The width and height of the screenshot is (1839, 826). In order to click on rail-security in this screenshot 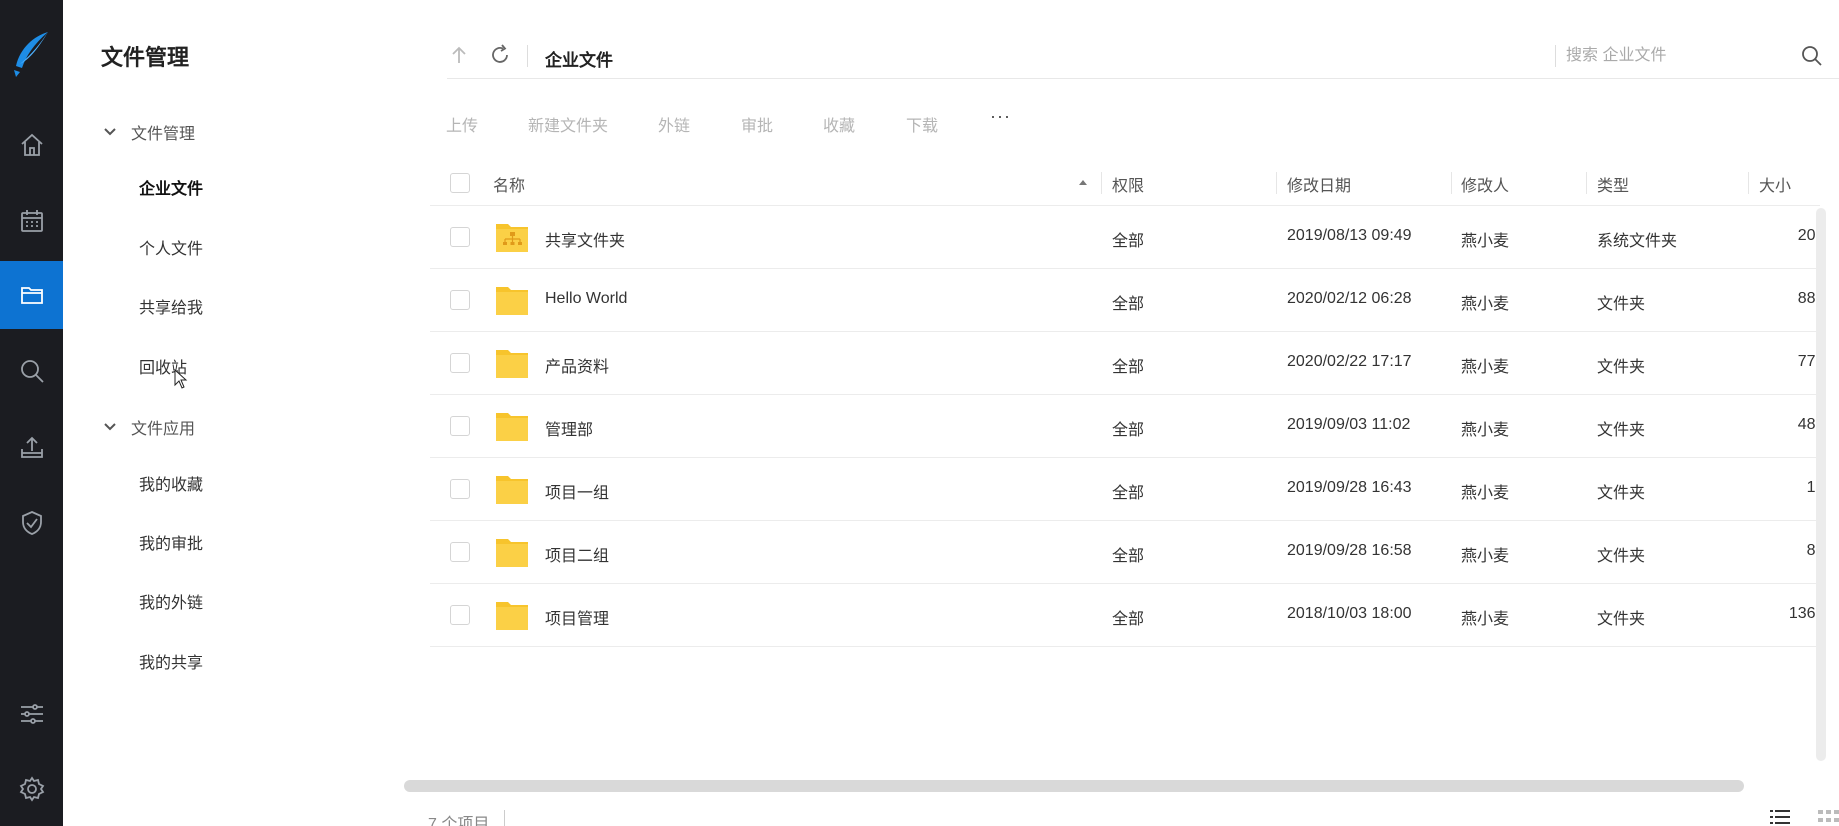, I will do `click(31, 523)`.